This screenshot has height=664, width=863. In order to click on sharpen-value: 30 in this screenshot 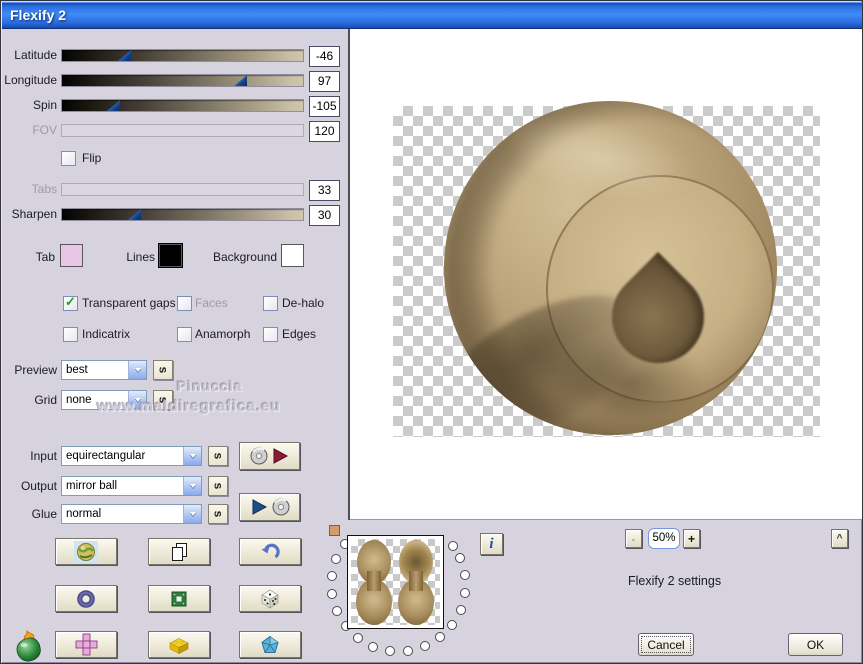, I will do `click(324, 215)`.